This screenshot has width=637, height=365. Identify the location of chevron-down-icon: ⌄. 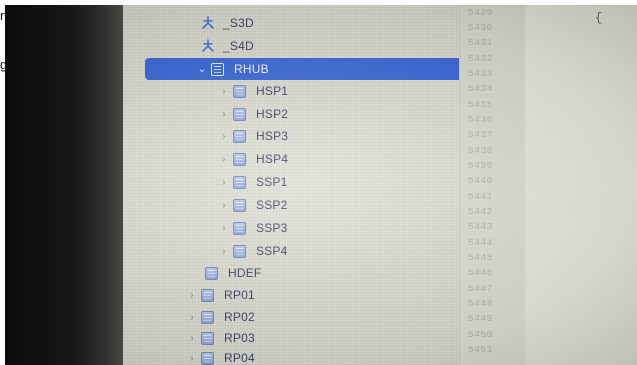
(202, 69).